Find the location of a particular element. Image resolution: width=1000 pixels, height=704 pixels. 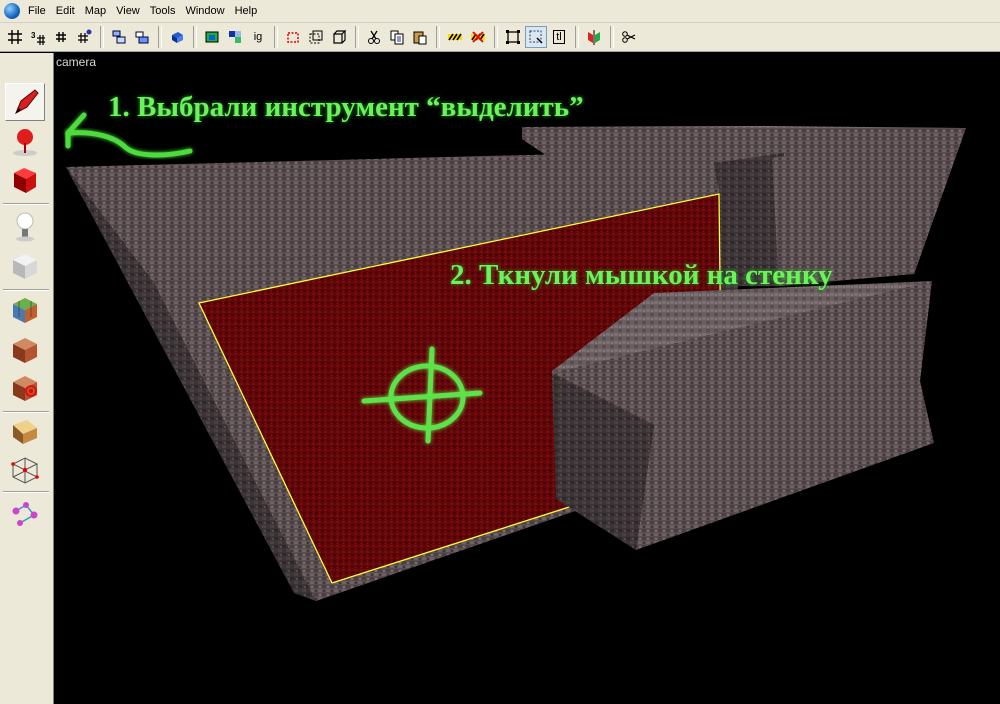

grid-3d-icon: 3 is located at coordinates (38, 37).